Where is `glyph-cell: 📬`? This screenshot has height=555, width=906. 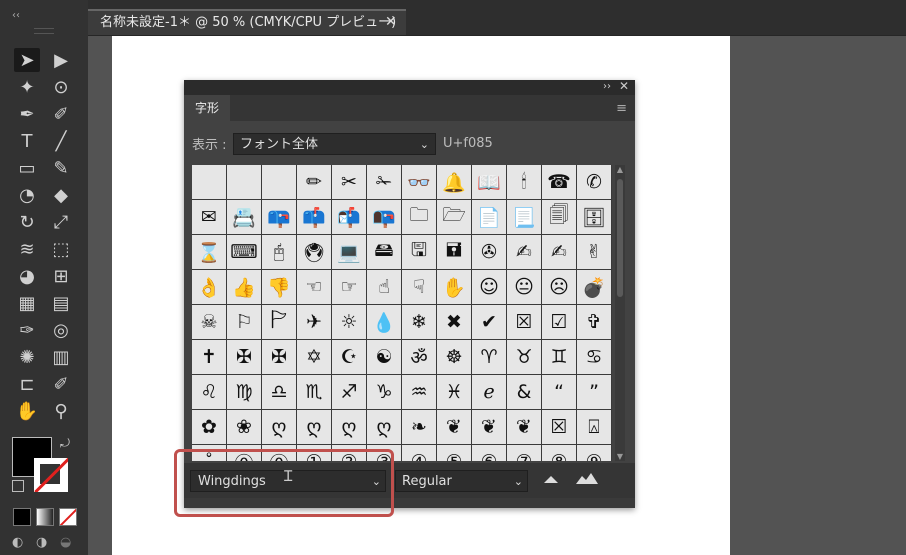
glyph-cell: 📬 is located at coordinates (349, 217).